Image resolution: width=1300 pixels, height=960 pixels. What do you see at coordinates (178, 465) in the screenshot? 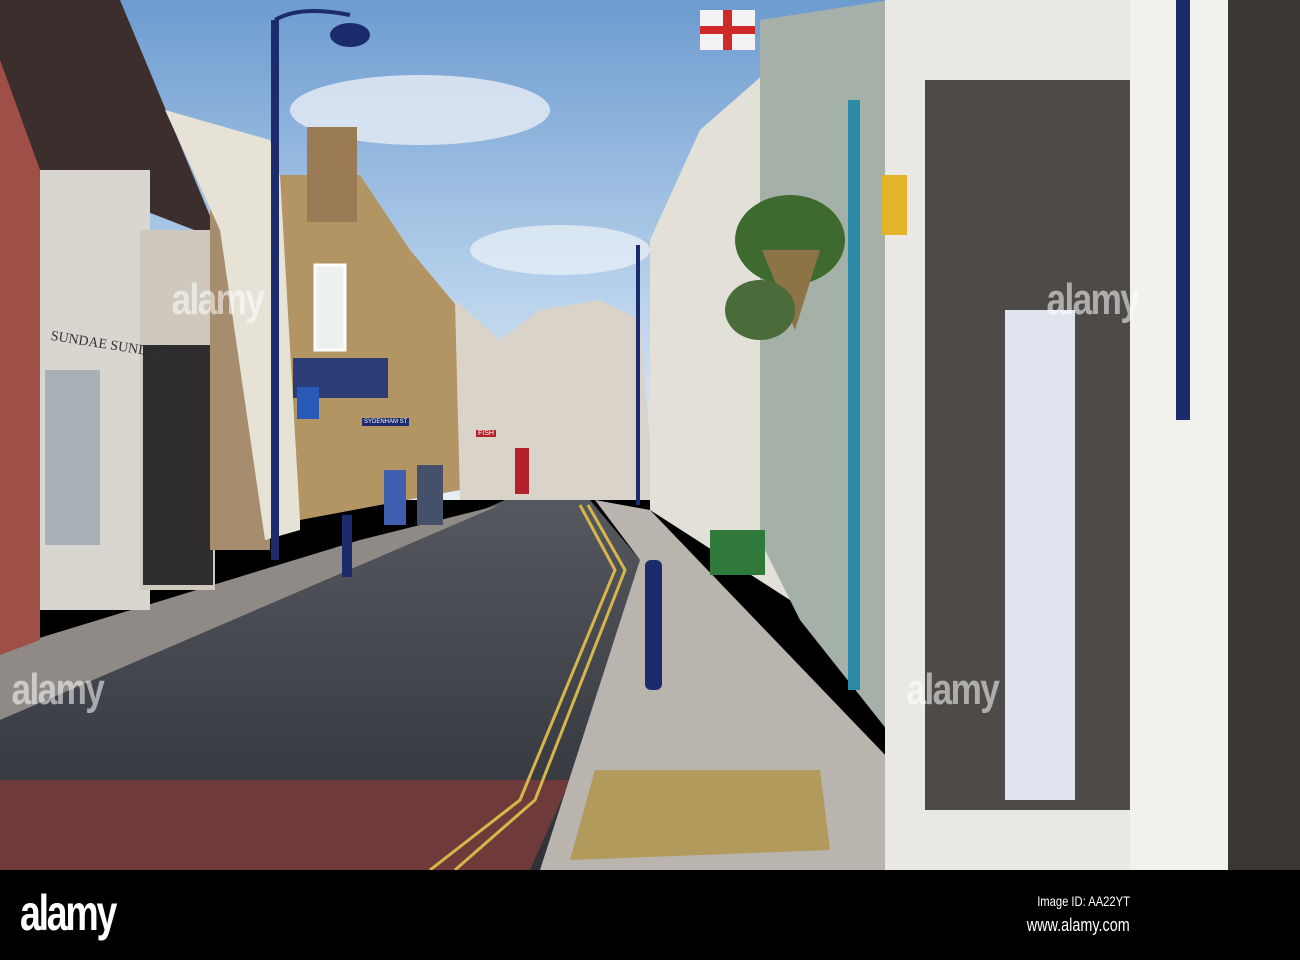
I see `shop-dark-front` at bounding box center [178, 465].